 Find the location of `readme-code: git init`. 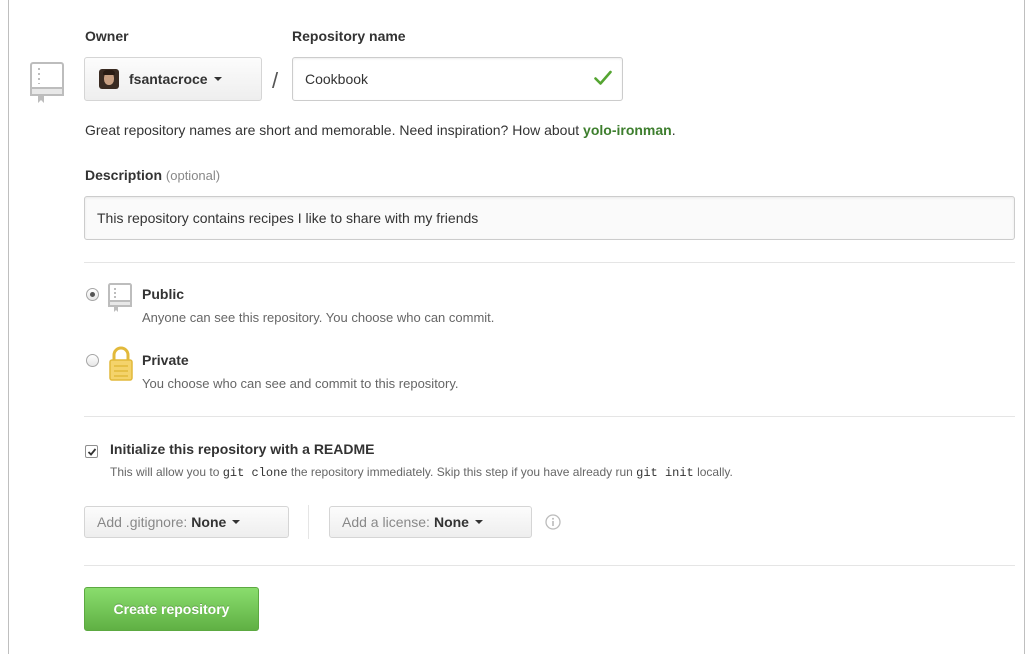

readme-code: git init is located at coordinates (665, 473).